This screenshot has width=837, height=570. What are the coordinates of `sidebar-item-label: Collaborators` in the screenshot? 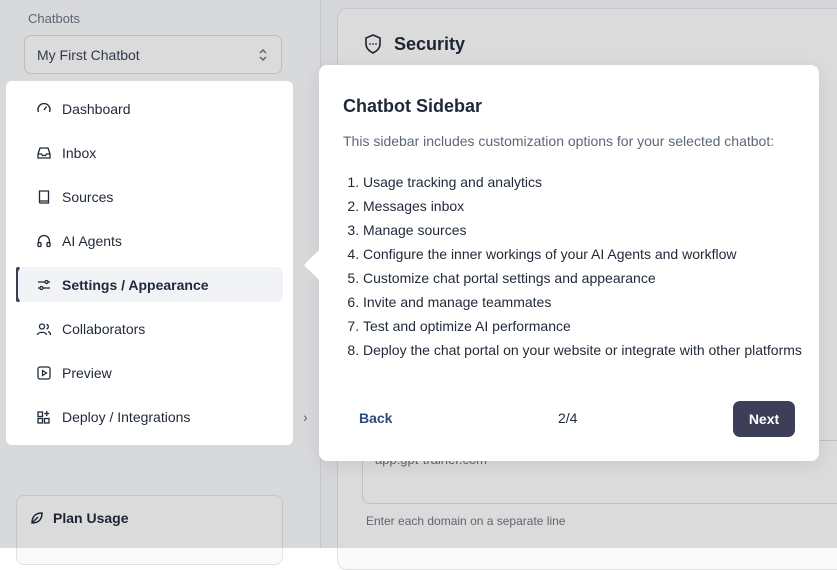 It's located at (104, 328).